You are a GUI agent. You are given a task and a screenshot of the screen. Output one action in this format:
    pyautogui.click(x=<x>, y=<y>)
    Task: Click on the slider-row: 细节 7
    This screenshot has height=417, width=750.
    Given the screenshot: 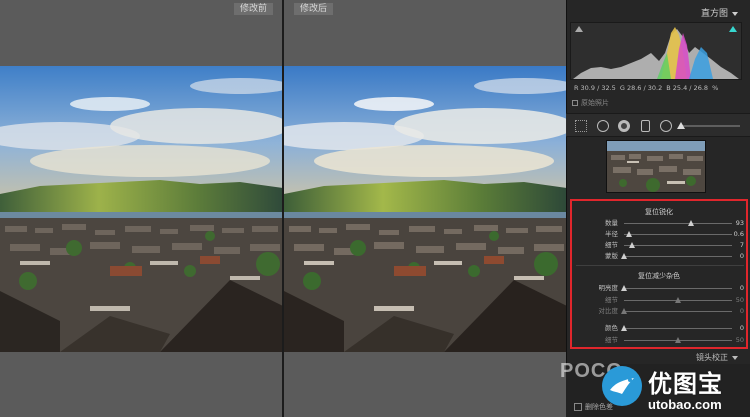 What is the action you would take?
    pyautogui.click(x=659, y=245)
    